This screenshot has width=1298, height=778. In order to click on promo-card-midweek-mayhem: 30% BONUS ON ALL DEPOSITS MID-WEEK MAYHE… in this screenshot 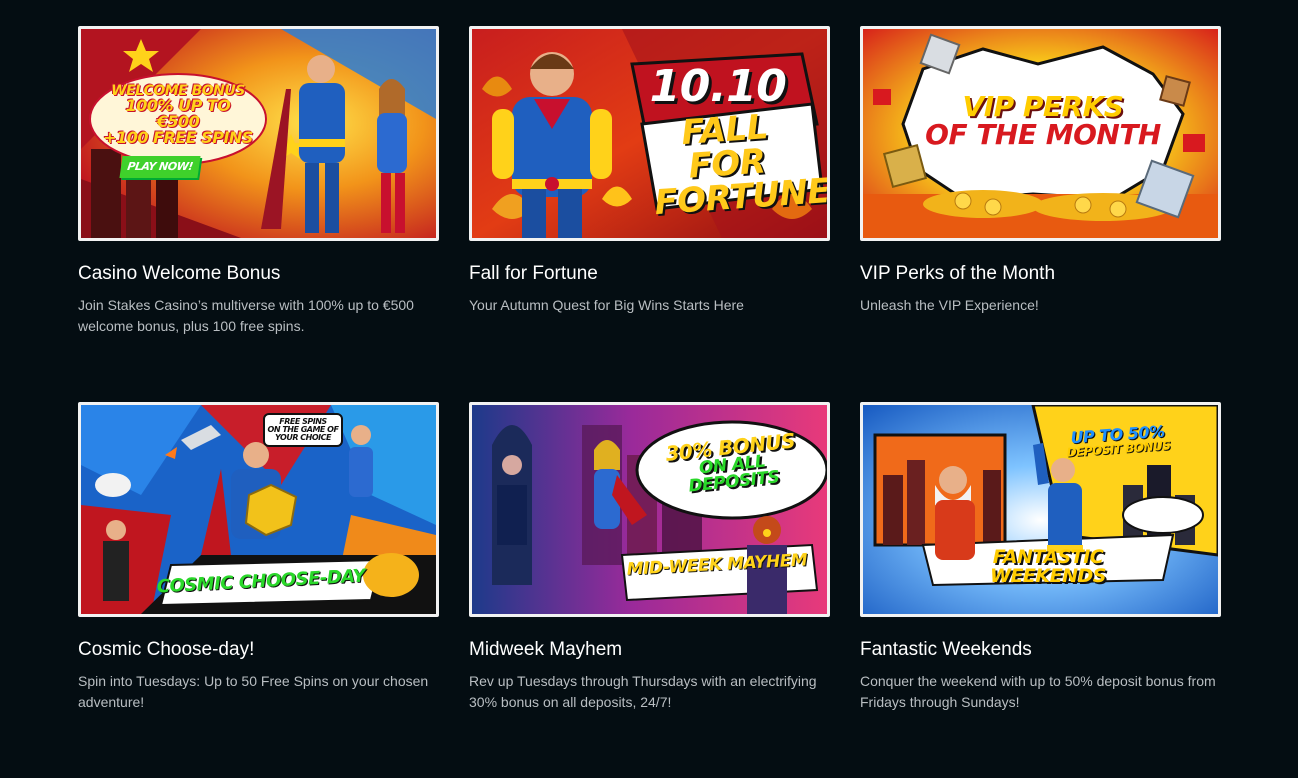, I will do `click(649, 590)`.